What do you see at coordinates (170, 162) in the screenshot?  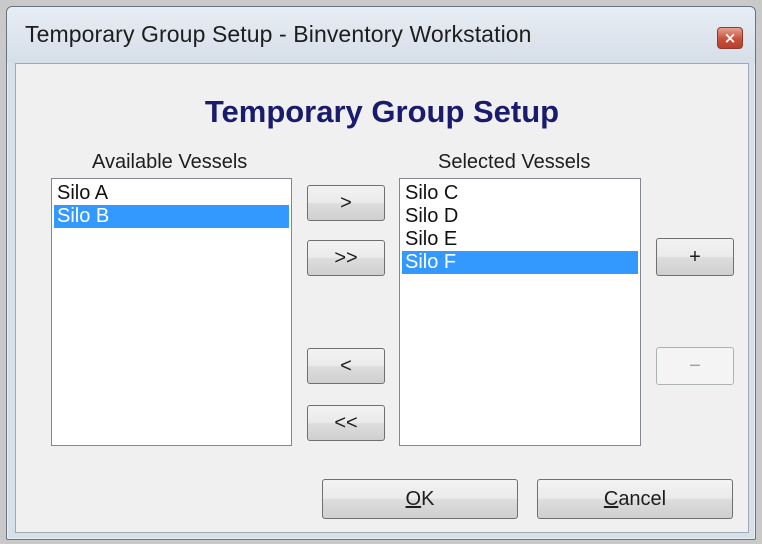 I see `available-vessels-label: Available Vessels` at bounding box center [170, 162].